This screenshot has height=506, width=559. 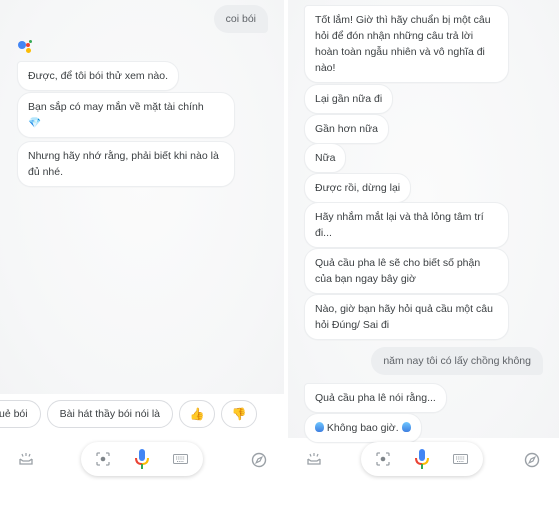 What do you see at coordinates (457, 361) in the screenshot?
I see `user-message: năm nay tôi có lấy chồng không` at bounding box center [457, 361].